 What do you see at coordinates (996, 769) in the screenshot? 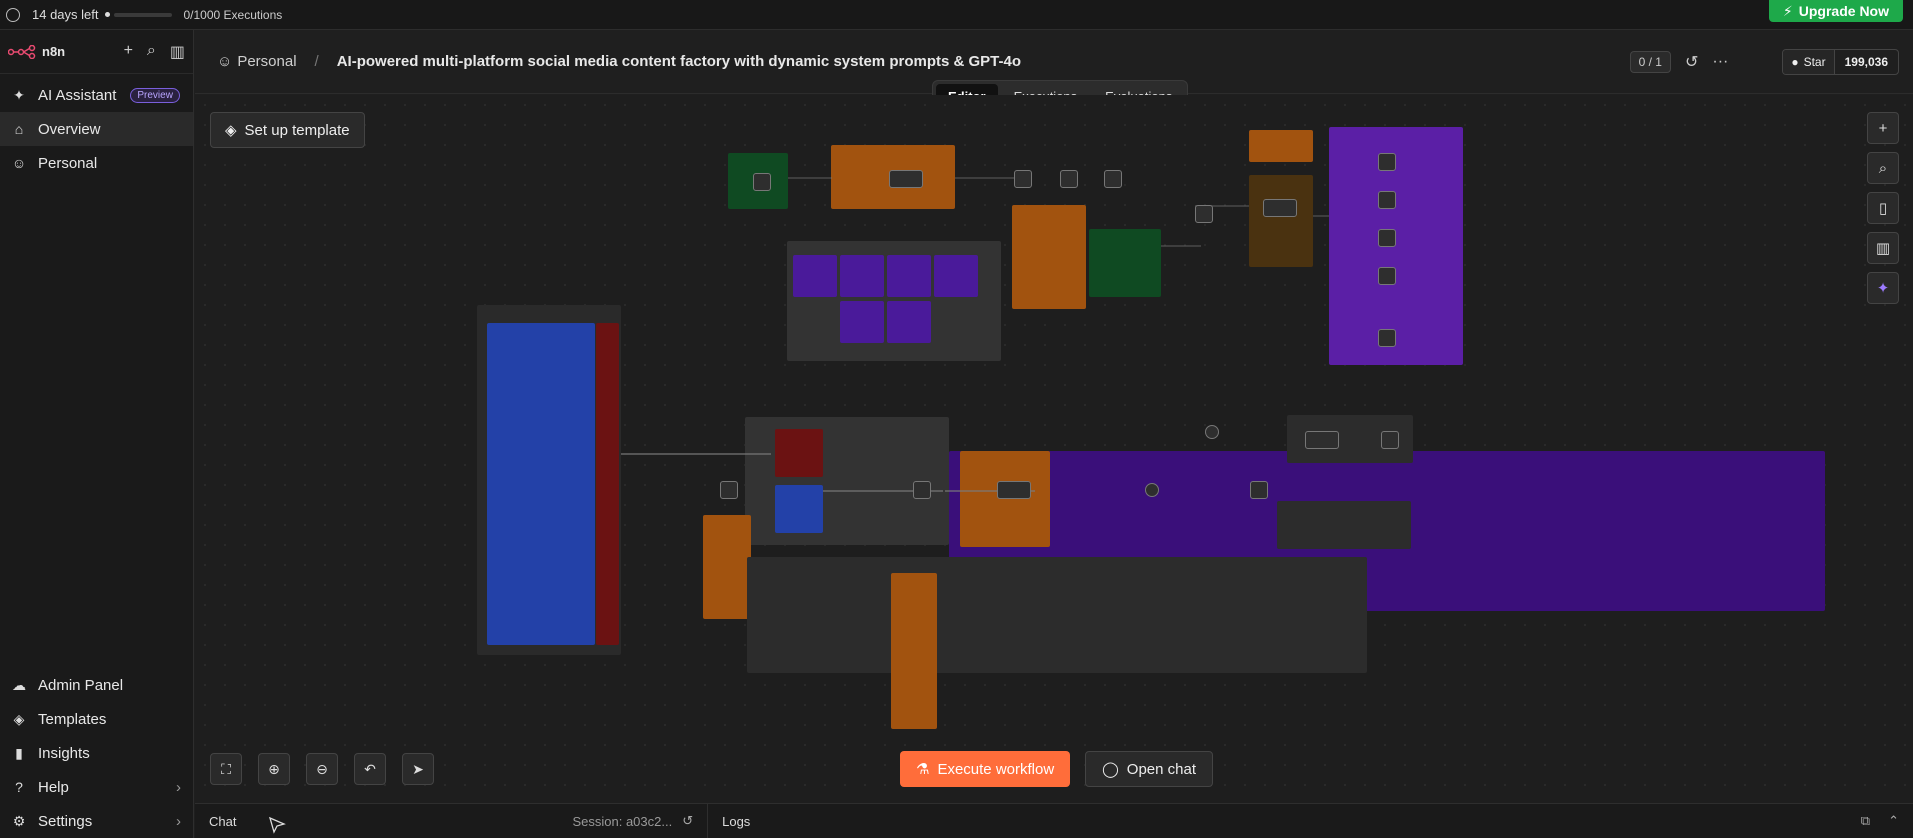
I see `execute-workflow-label: Execute workflow` at bounding box center [996, 769].